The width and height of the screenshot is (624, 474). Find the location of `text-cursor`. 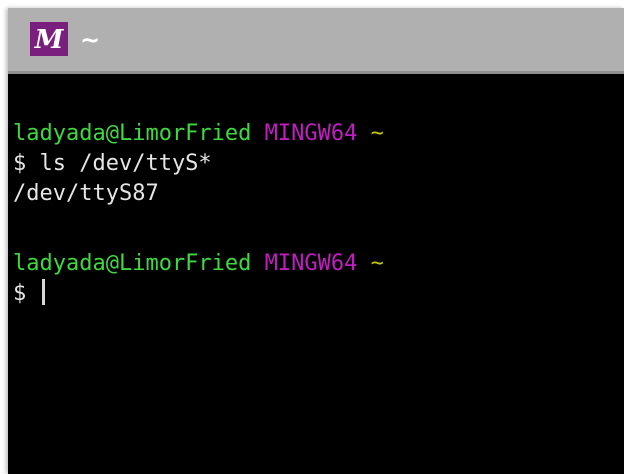

text-cursor is located at coordinates (43, 292).